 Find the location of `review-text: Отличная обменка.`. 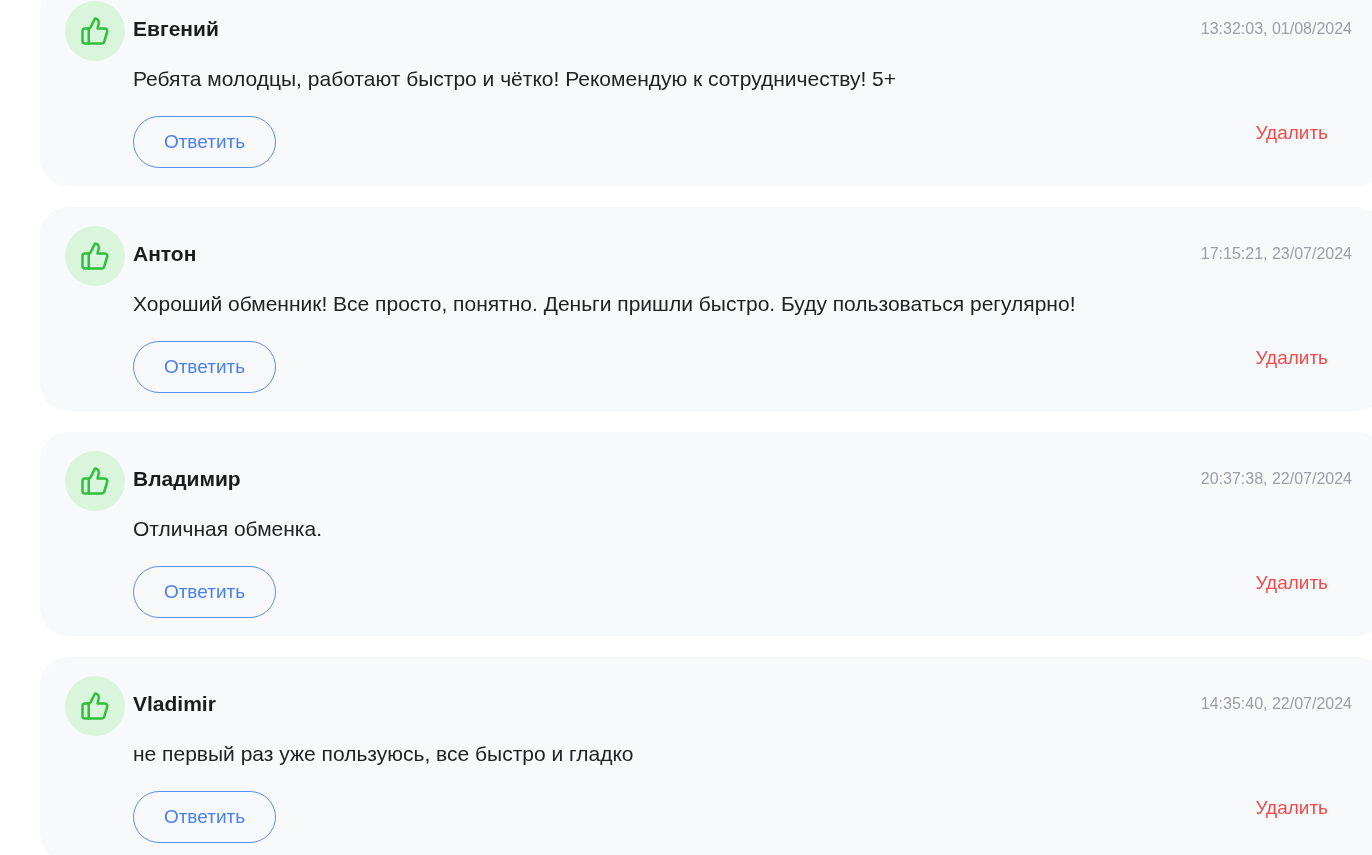

review-text: Отличная обменка. is located at coordinates (228, 529).